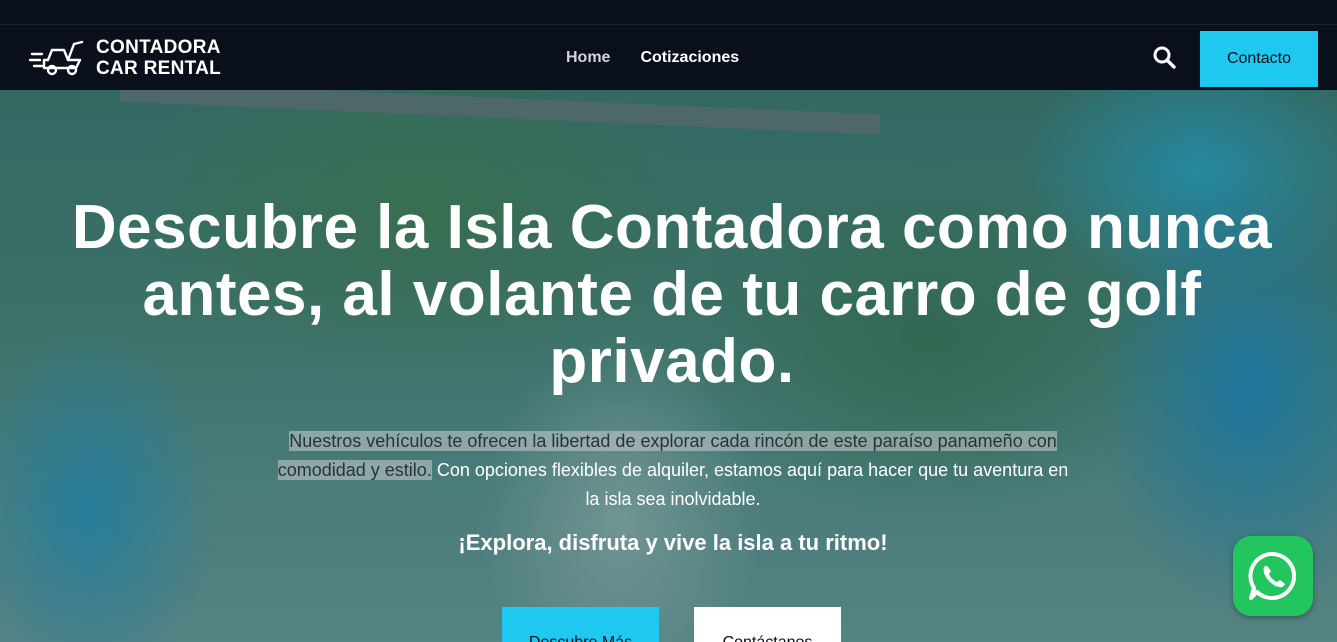 Image resolution: width=1337 pixels, height=642 pixels. I want to click on nav-item-cotizaciones: Cotizaciones, so click(689, 58).